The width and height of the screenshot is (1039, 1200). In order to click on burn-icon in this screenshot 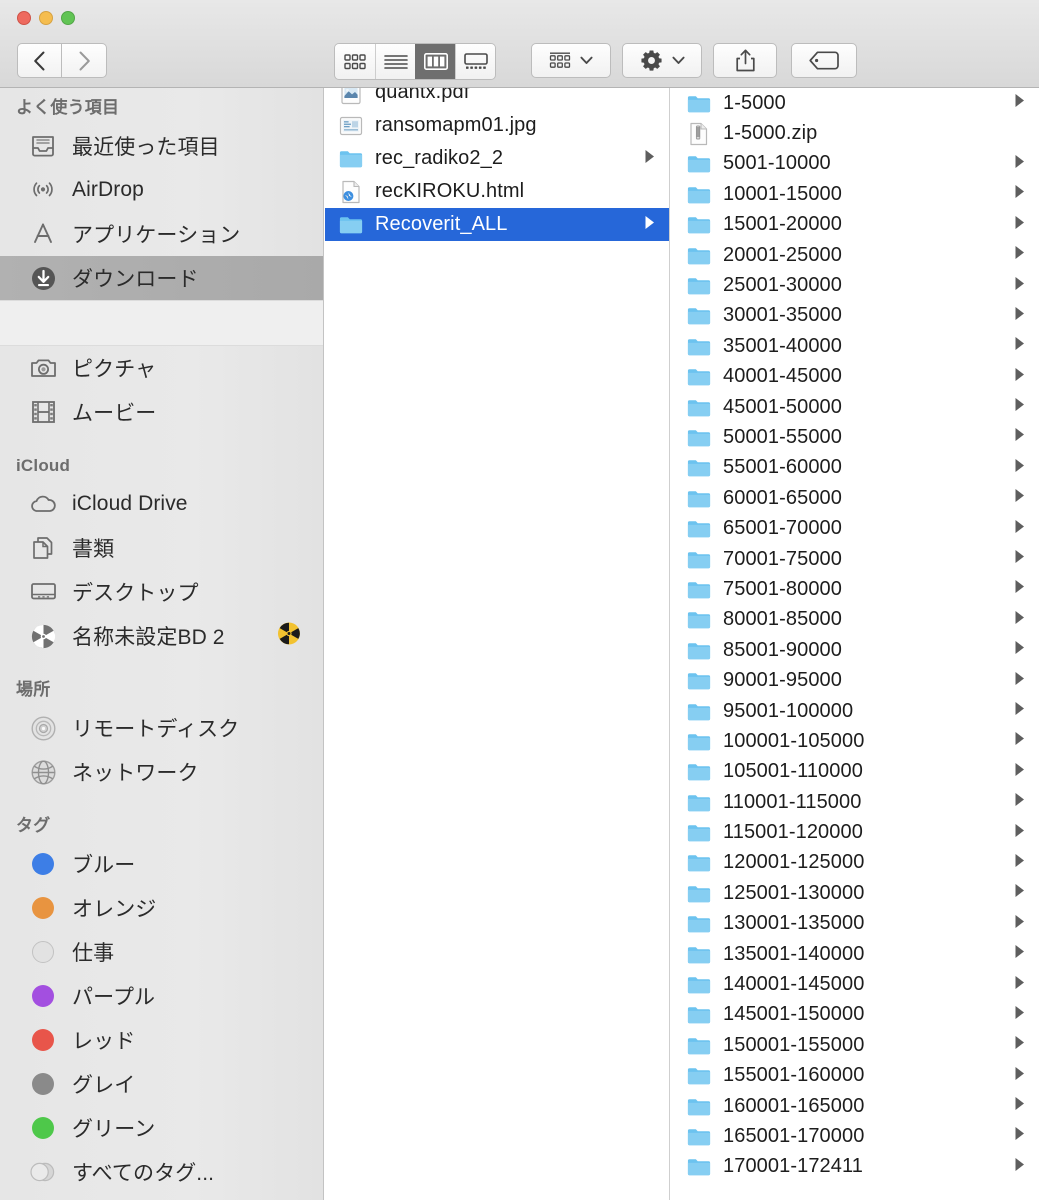, I will do `click(289, 636)`.